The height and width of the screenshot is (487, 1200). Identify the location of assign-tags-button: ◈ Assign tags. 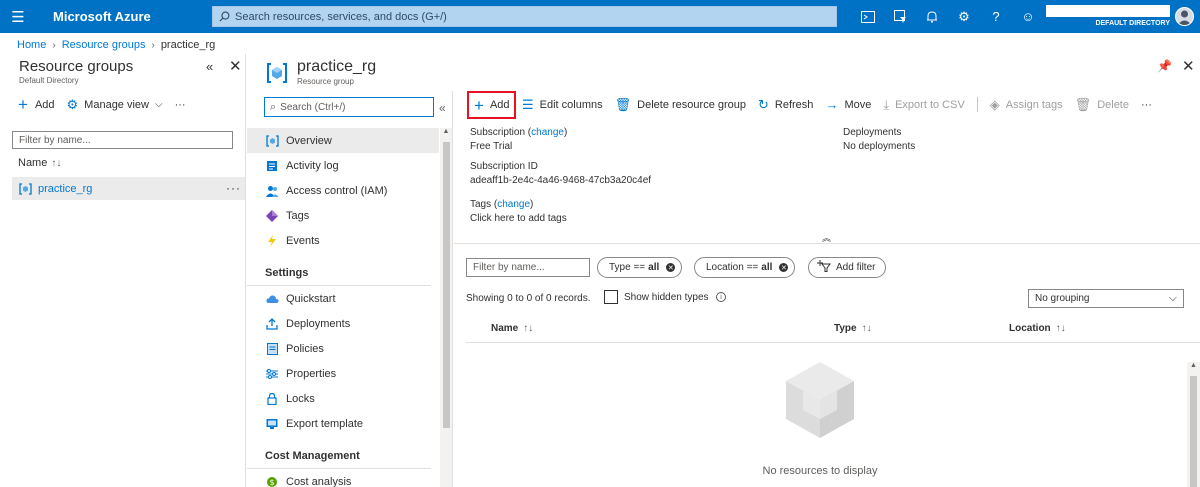
(1026, 105).